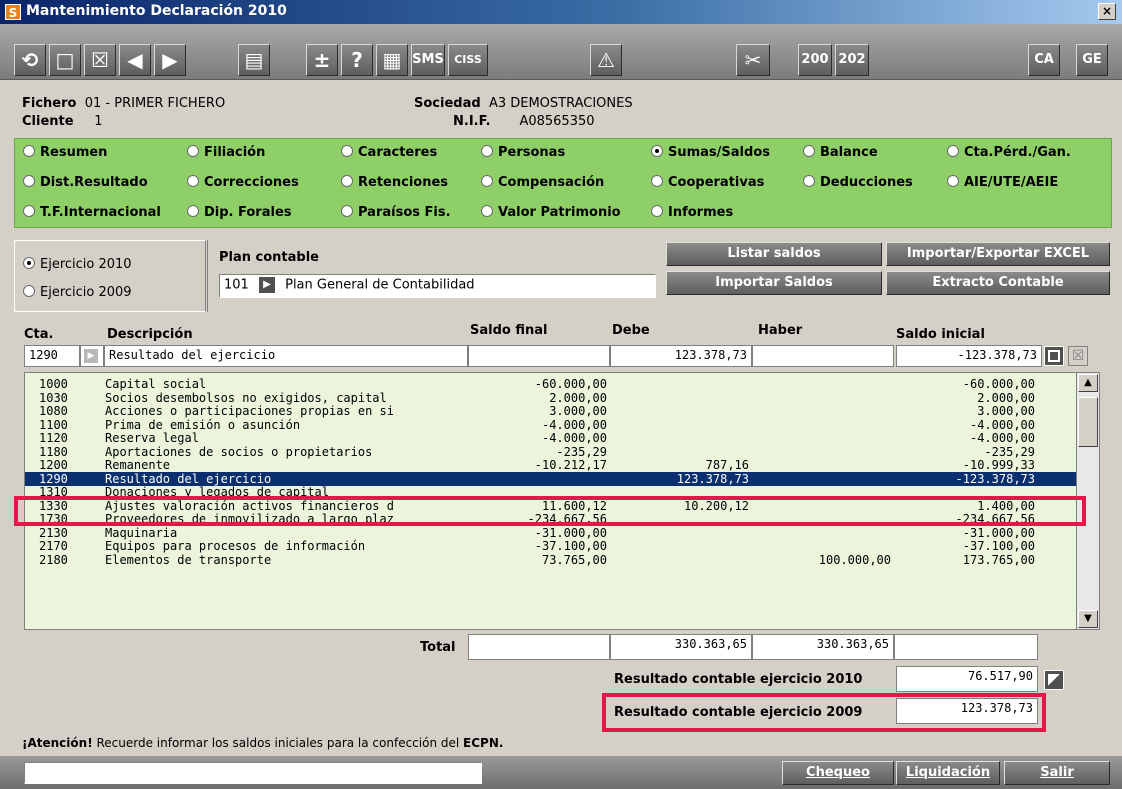  I want to click on radio-tf-internacional: T.F.Internacional, so click(92, 212).